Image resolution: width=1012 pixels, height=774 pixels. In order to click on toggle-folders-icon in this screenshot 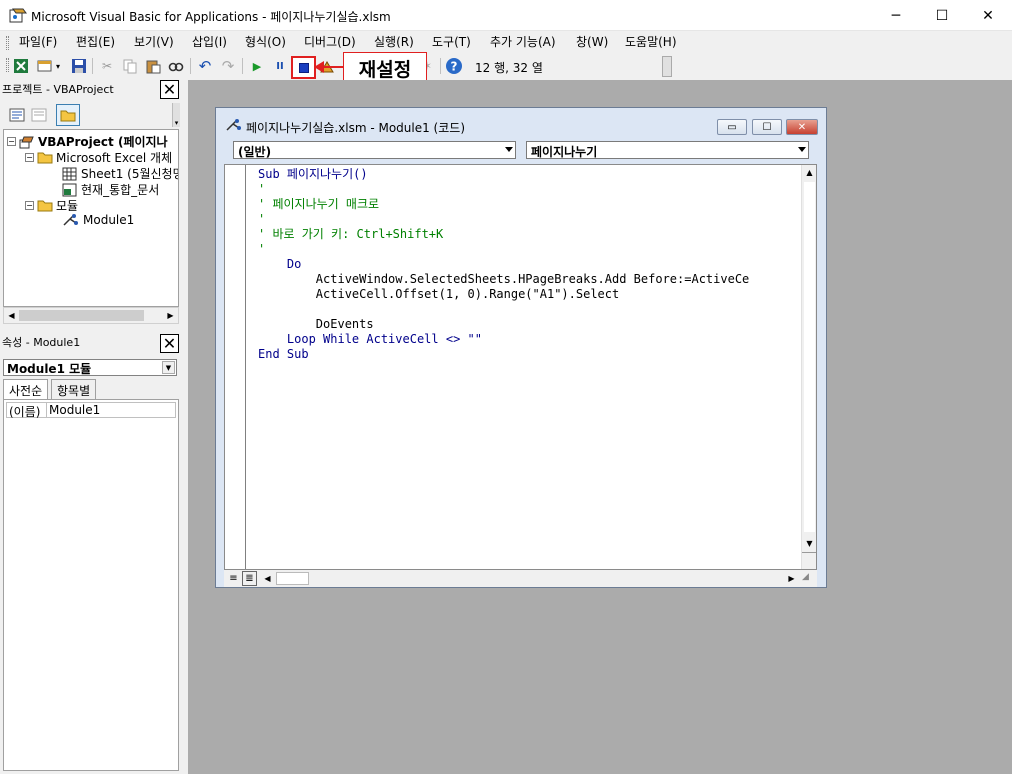, I will do `click(68, 115)`.